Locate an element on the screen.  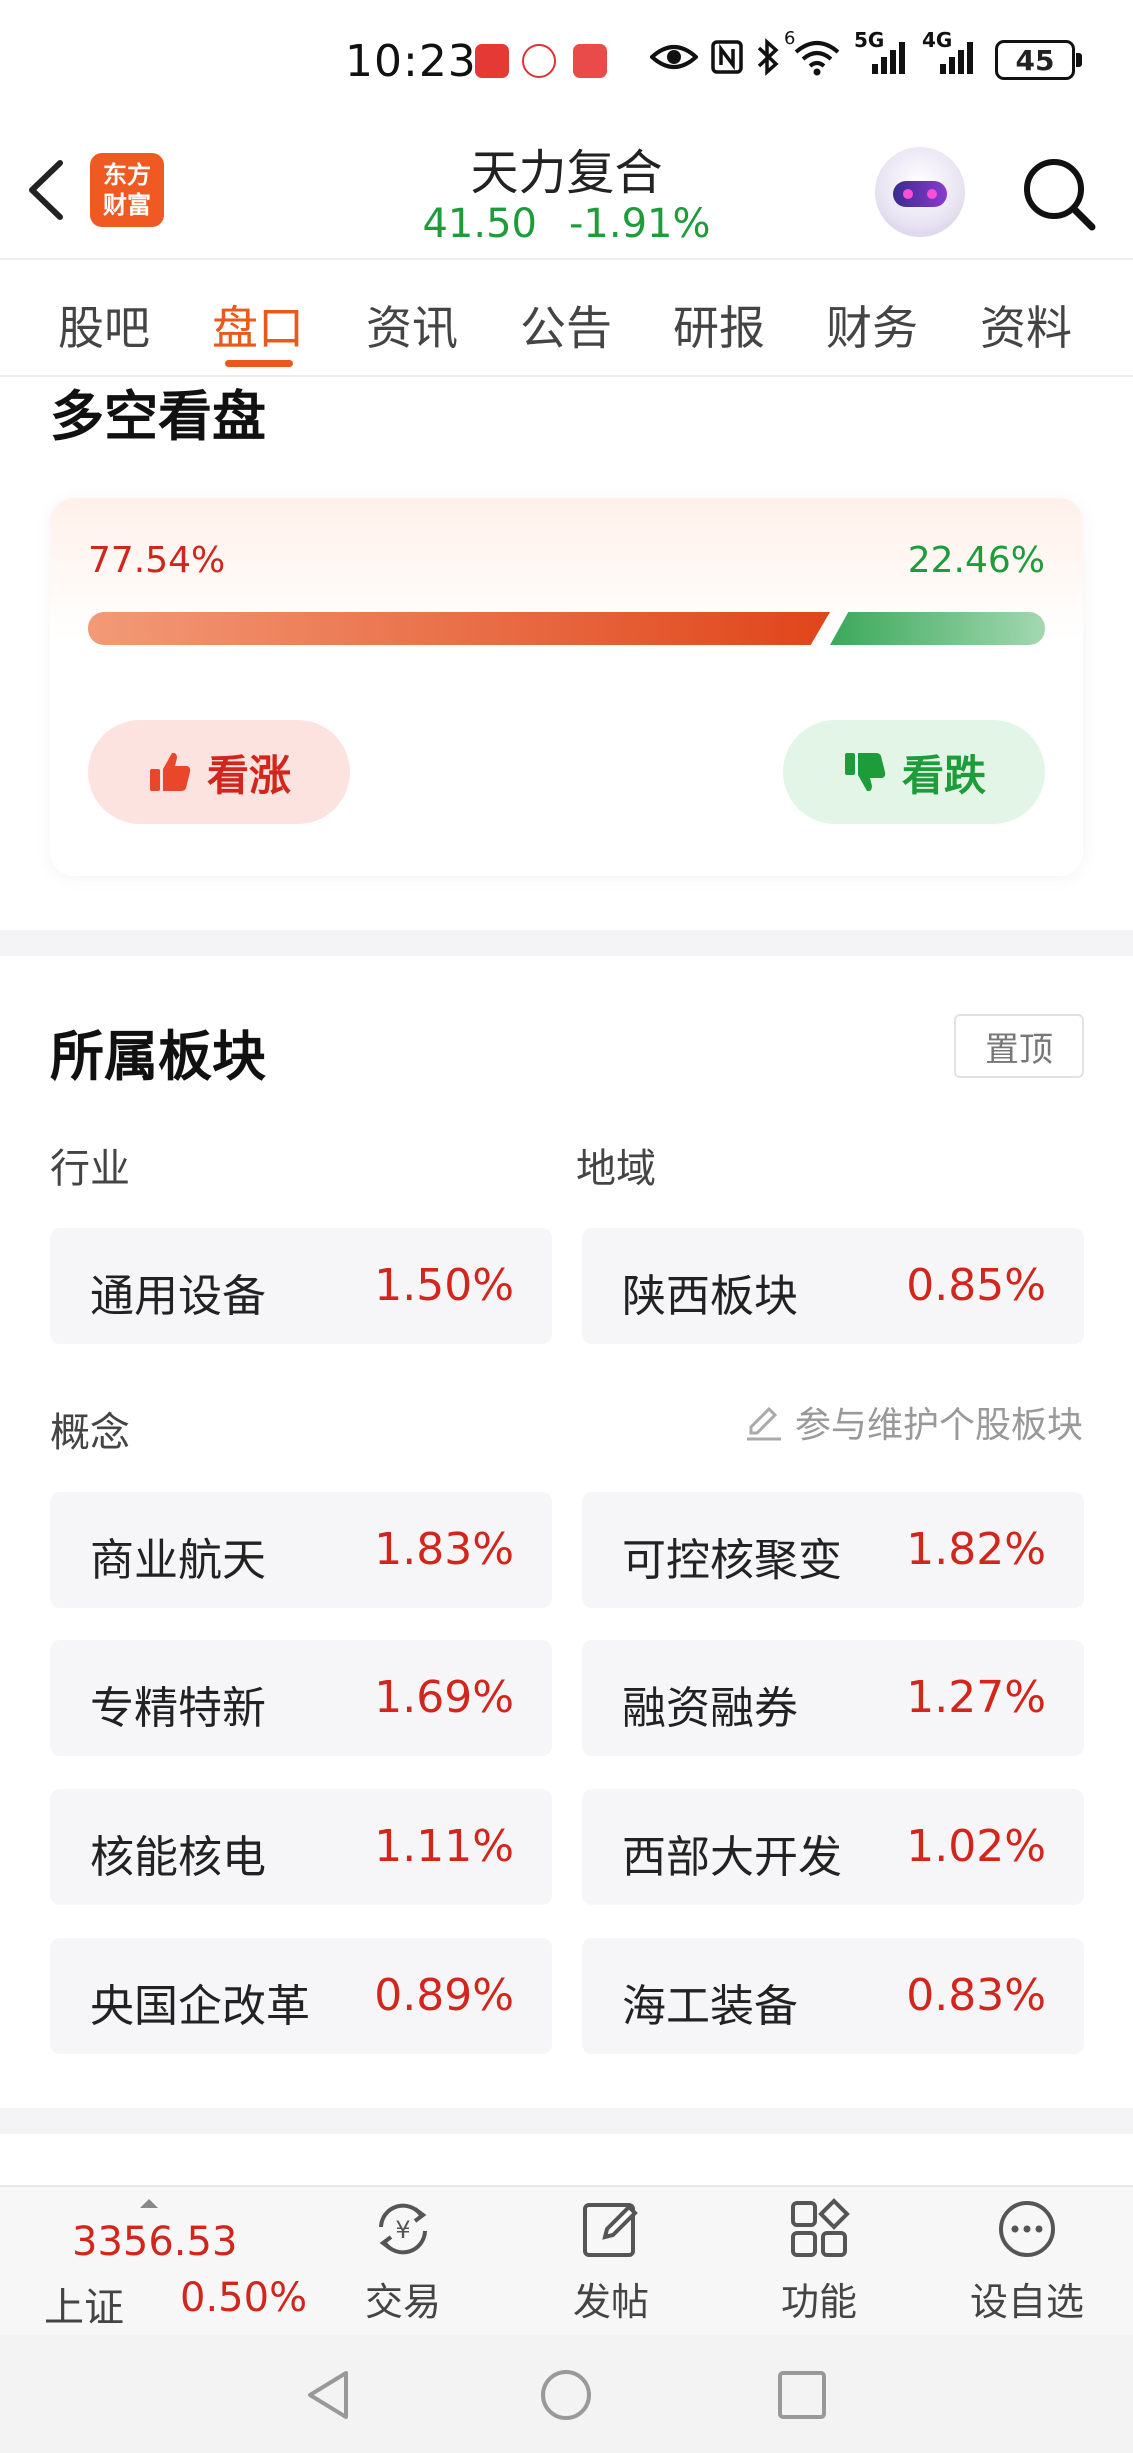
sector-change: 1.69% is located at coordinates (444, 1697).